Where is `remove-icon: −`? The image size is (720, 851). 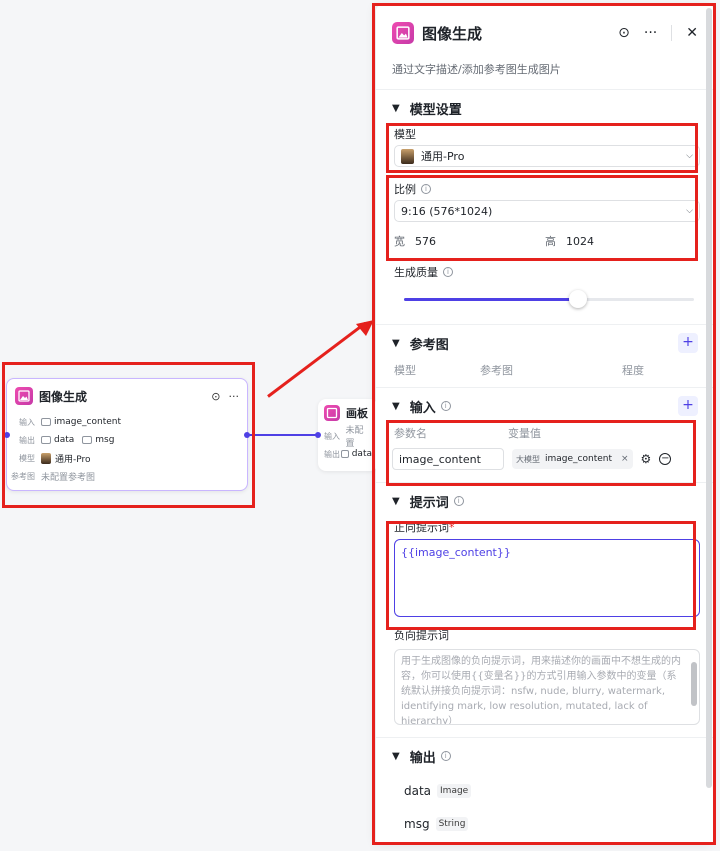
remove-icon: − is located at coordinates (665, 459).